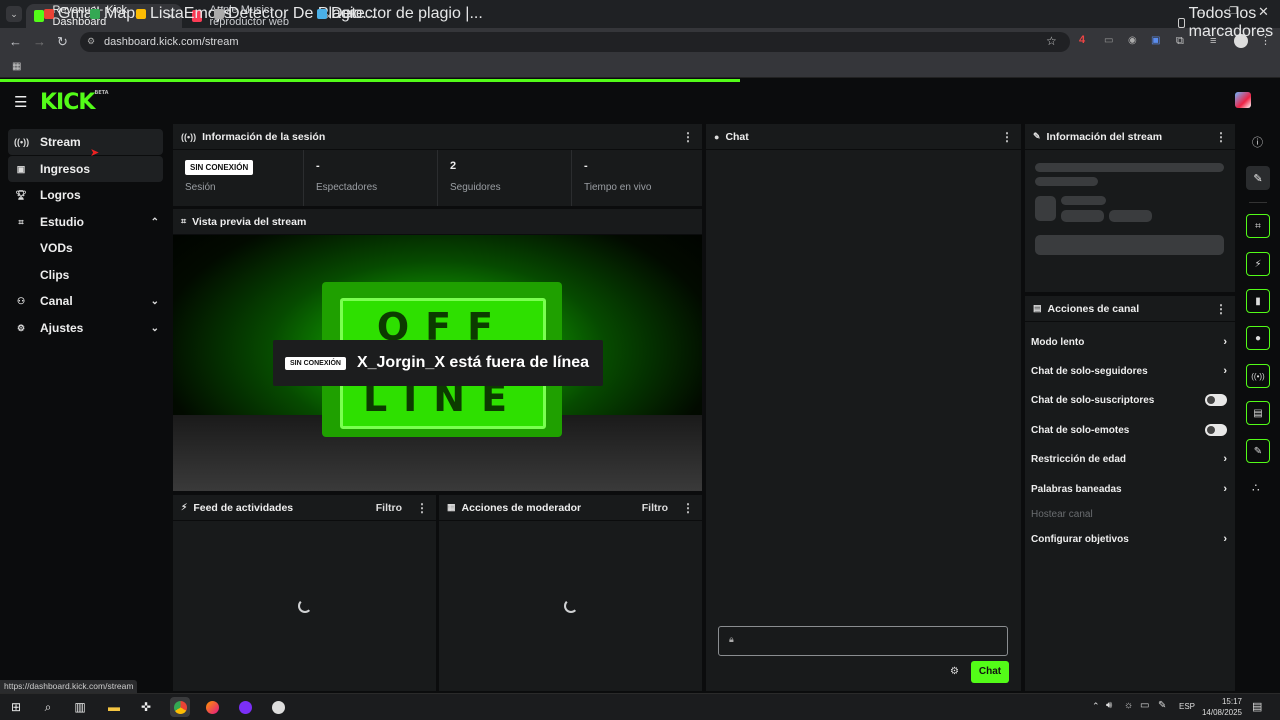  Describe the element at coordinates (1257, 706) in the screenshot. I see `notifications-icon: ▤` at that location.